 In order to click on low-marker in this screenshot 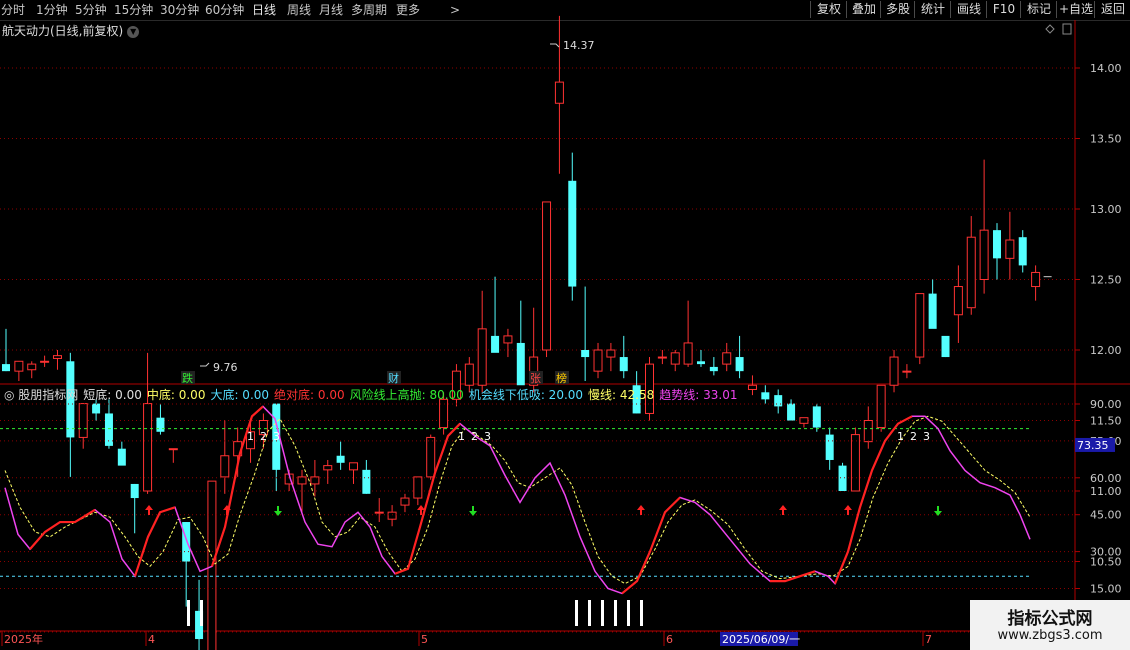, I will do `click(205, 364)`.